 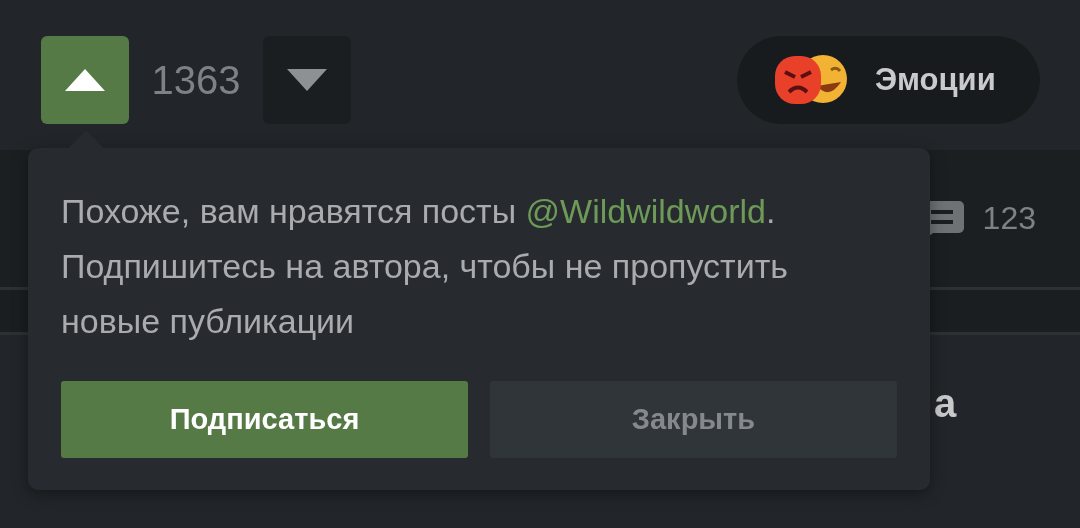 I want to click on emotions-button: Эмоции, so click(x=888, y=80).